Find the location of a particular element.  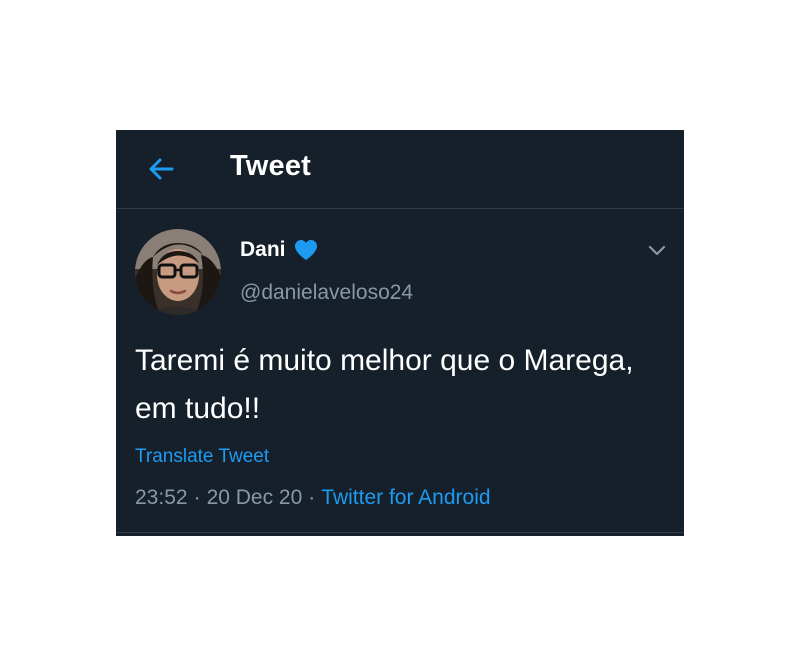

divider is located at coordinates (400, 532).